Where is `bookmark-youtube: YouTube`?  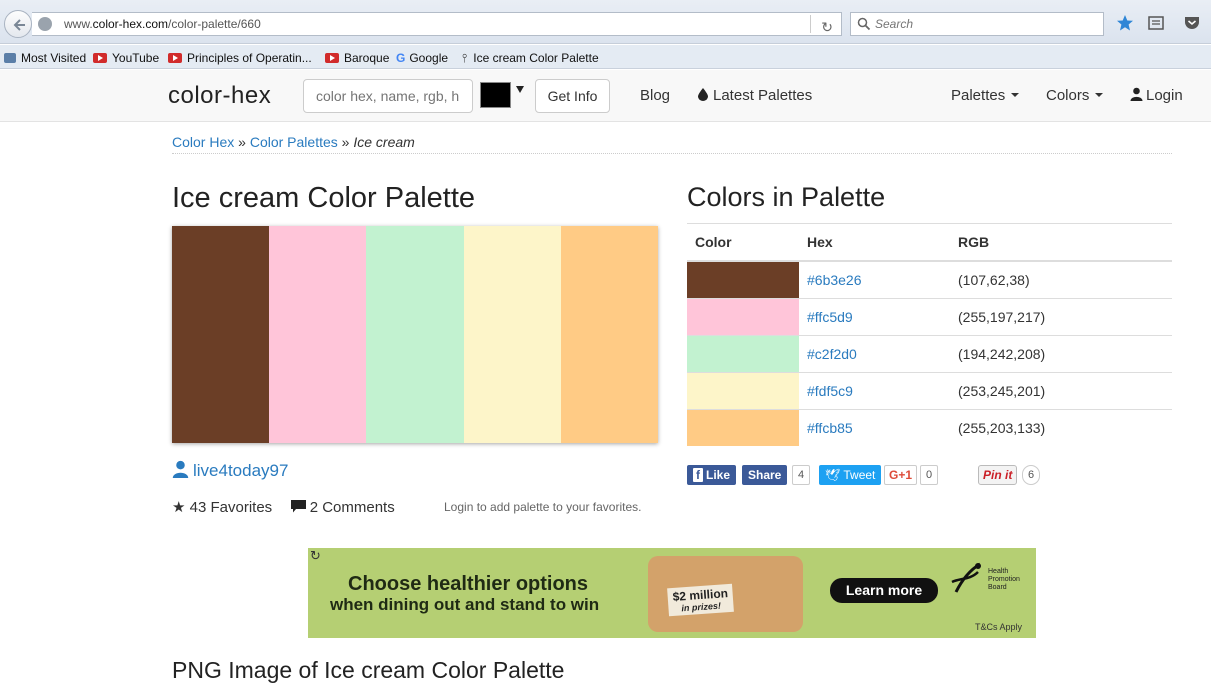 bookmark-youtube: YouTube is located at coordinates (126, 58).